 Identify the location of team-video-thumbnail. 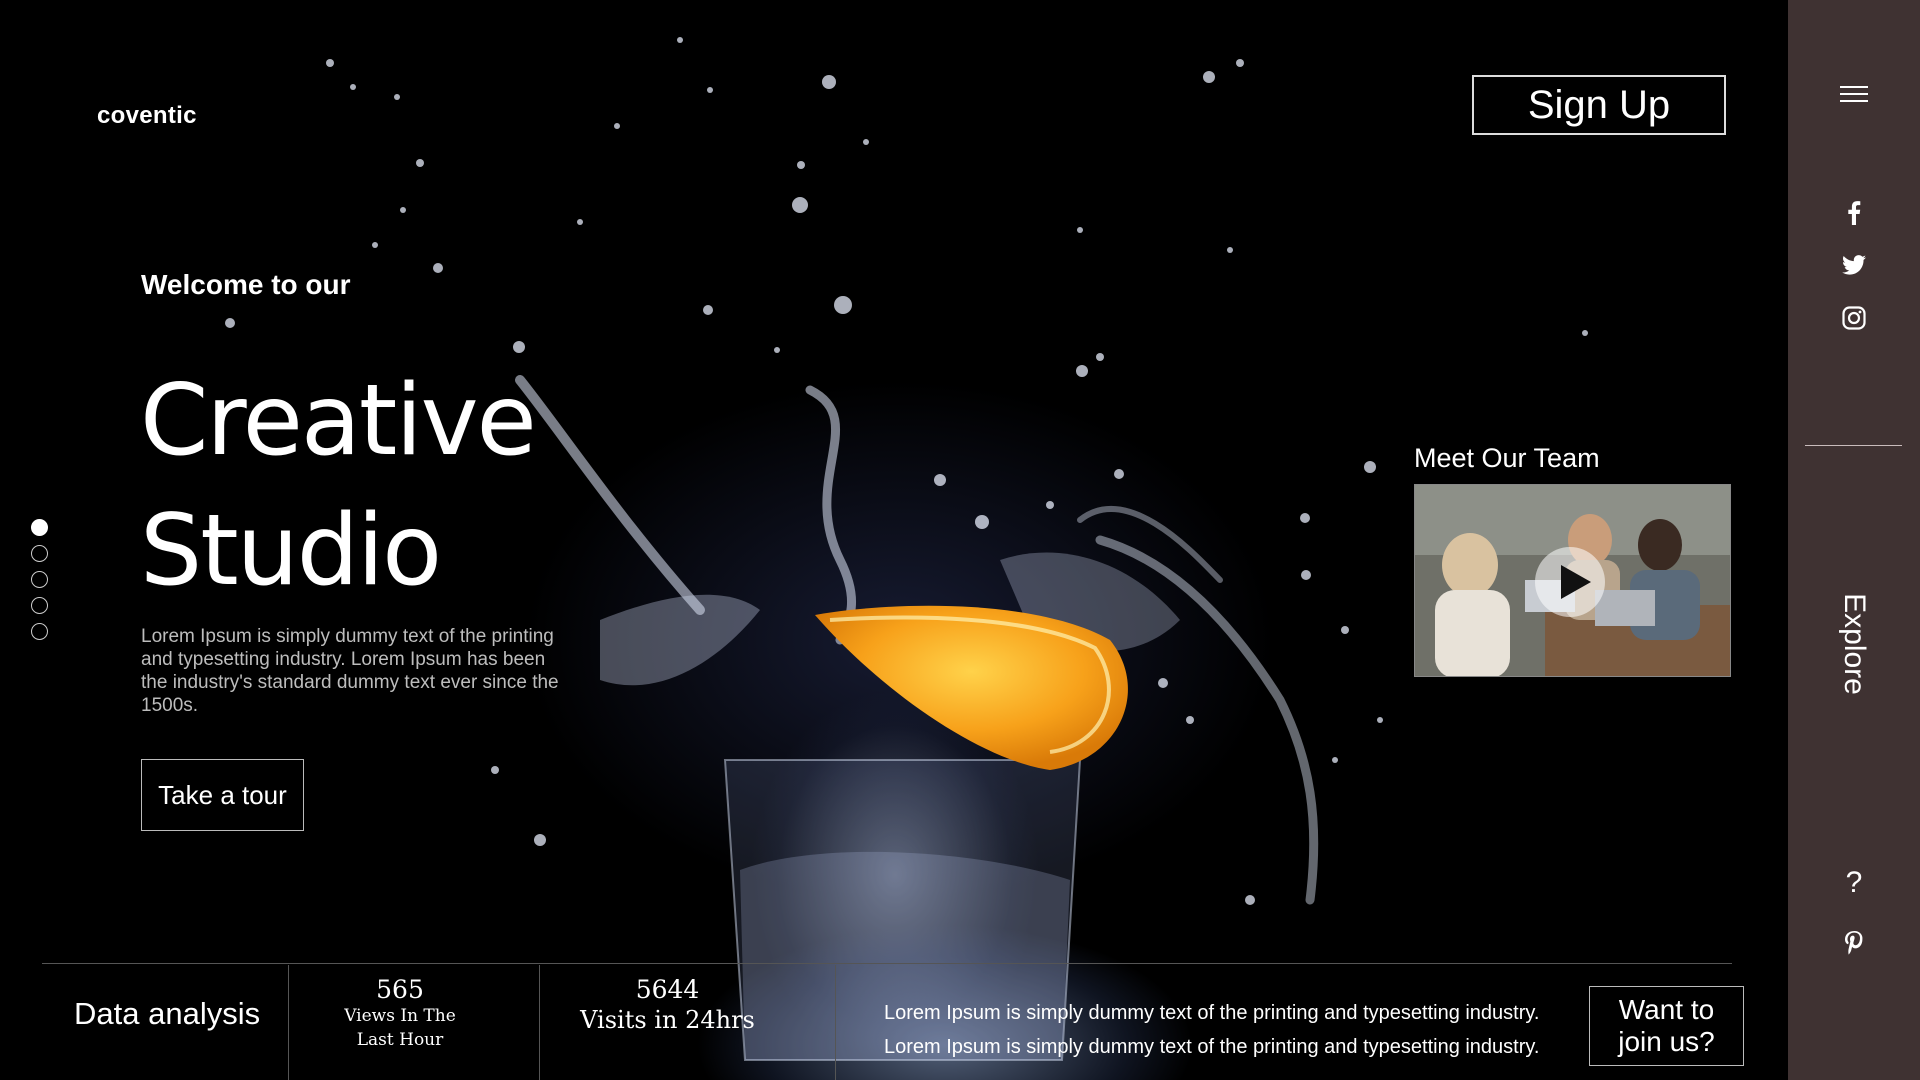
(1572, 580).